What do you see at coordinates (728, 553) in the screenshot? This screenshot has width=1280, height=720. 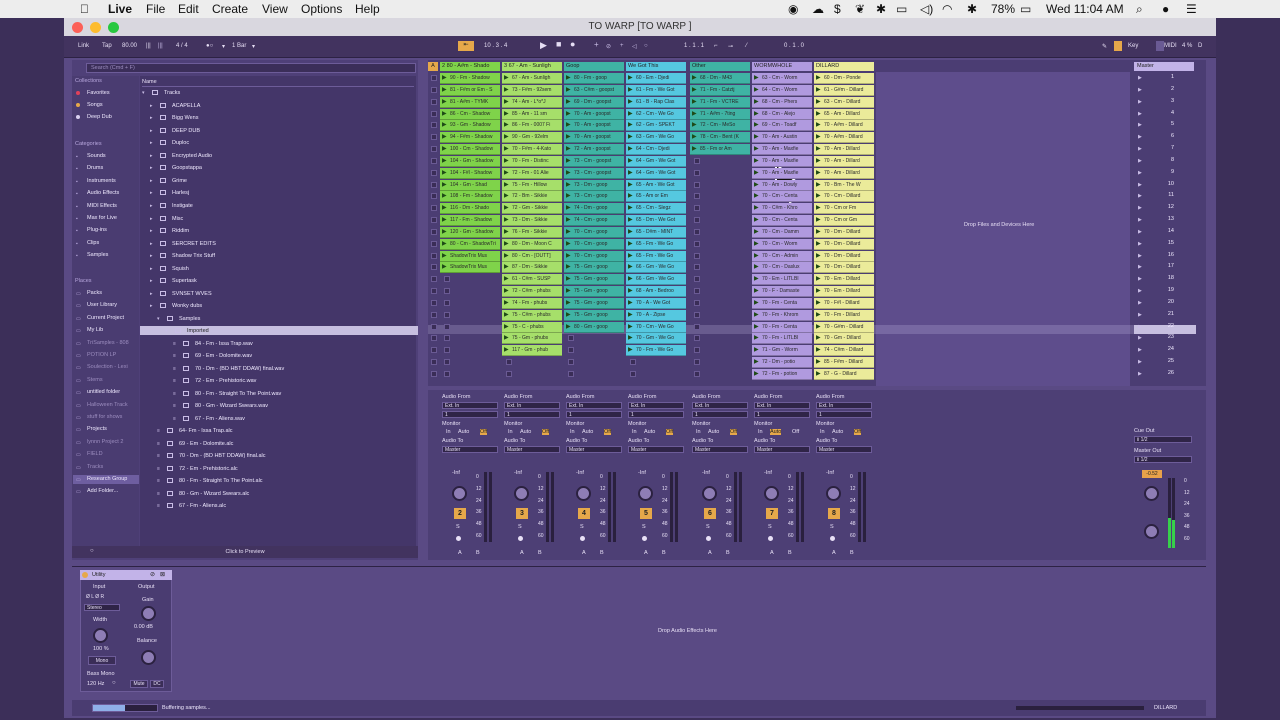 I see `crossfade-b-button: B` at bounding box center [728, 553].